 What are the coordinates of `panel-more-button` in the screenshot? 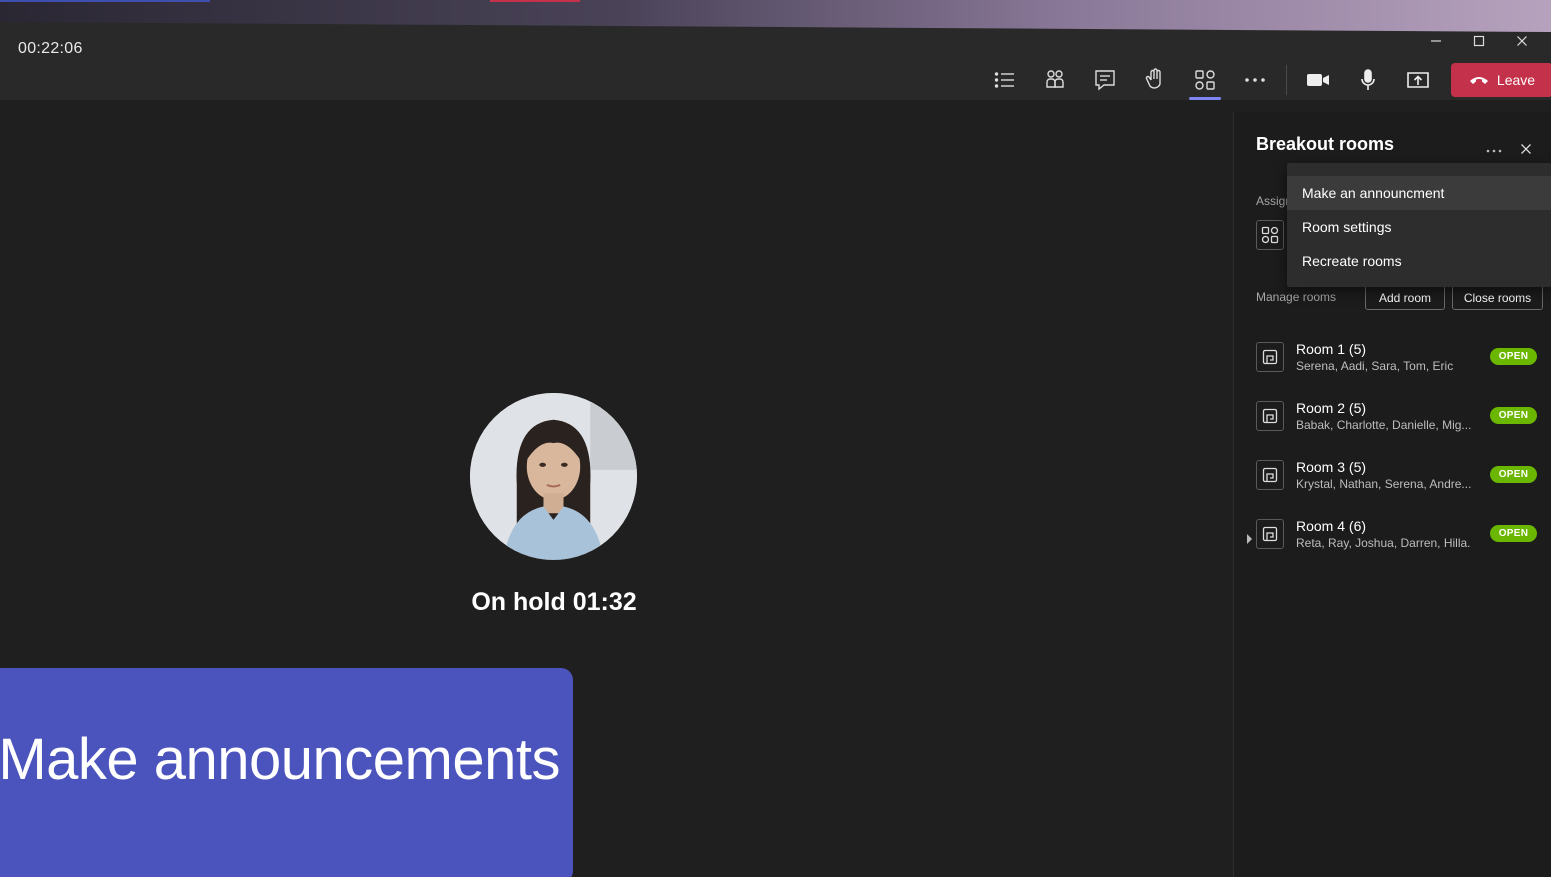 It's located at (1494, 149).